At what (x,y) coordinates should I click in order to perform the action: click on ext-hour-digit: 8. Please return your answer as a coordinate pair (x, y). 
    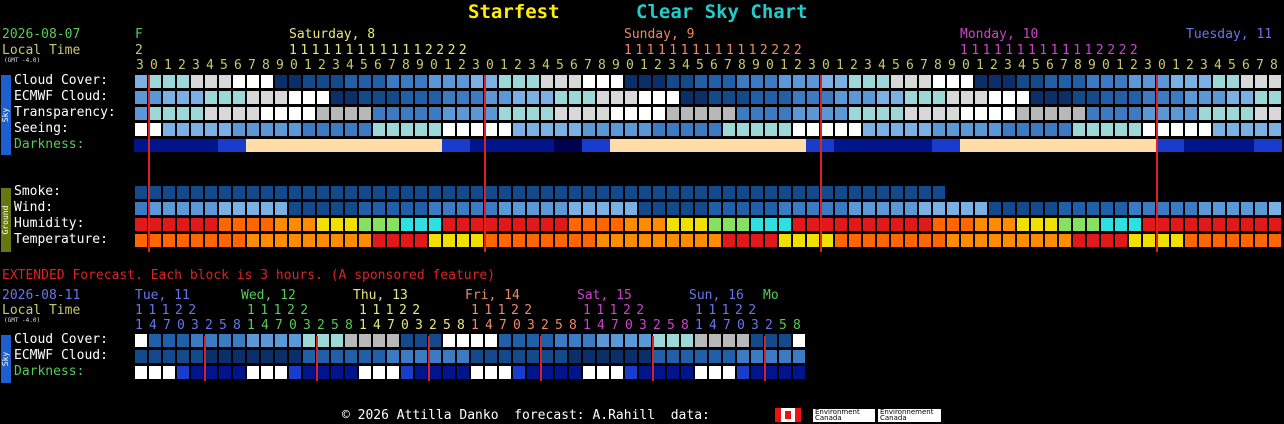
    Looking at the image, I should click on (237, 325).